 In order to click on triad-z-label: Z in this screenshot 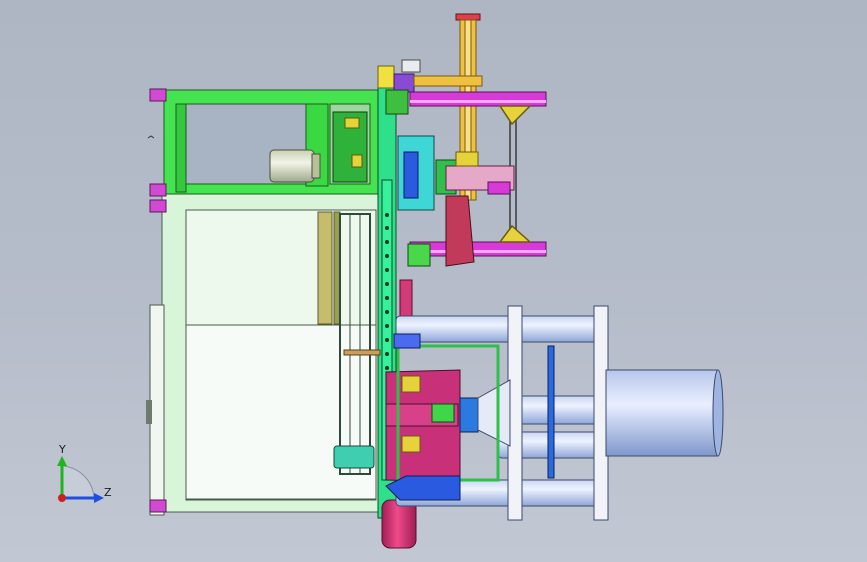, I will do `click(108, 492)`.